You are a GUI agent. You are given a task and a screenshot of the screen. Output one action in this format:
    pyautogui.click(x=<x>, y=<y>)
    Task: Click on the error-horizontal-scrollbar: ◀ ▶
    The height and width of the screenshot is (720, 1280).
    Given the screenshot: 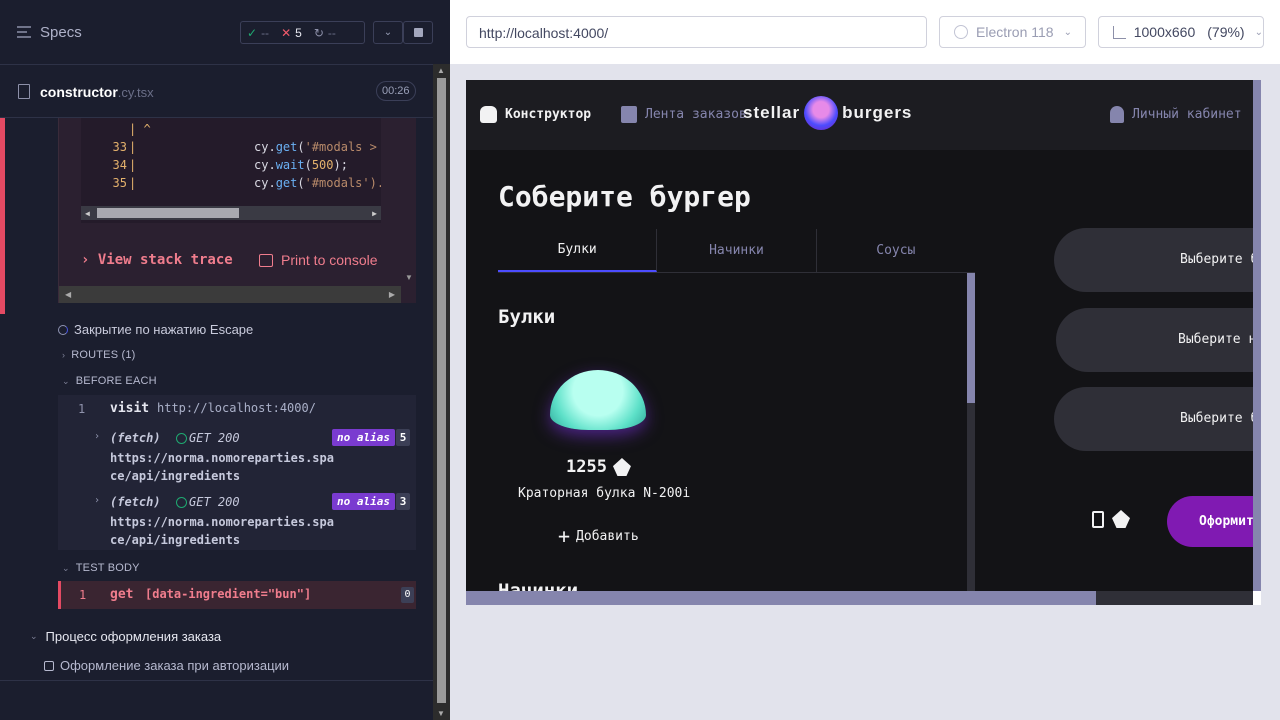 What is the action you would take?
    pyautogui.click(x=230, y=294)
    